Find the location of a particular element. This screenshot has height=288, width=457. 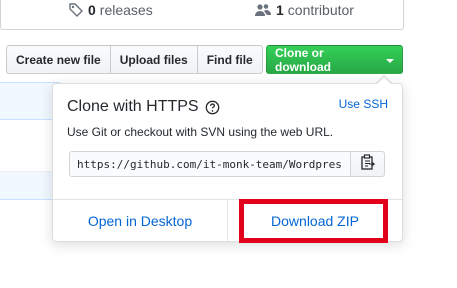

file-actions-group: Create new file Upload files Find file is located at coordinates (134, 59).